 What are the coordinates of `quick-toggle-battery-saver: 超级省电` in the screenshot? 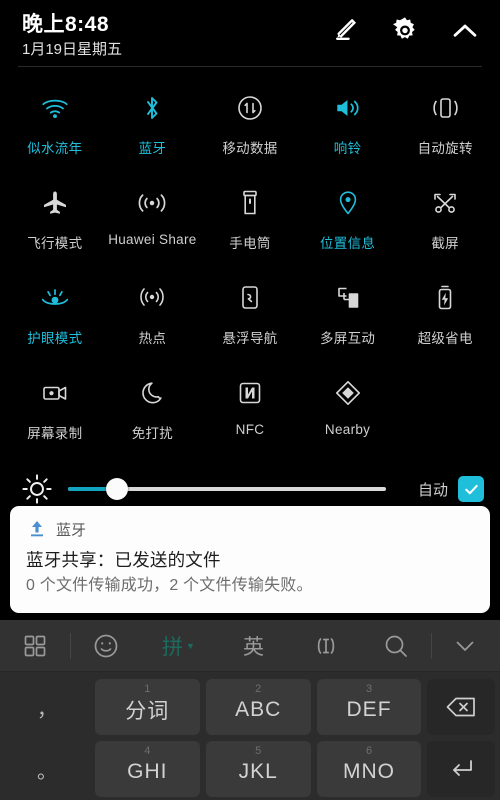 It's located at (445, 317).